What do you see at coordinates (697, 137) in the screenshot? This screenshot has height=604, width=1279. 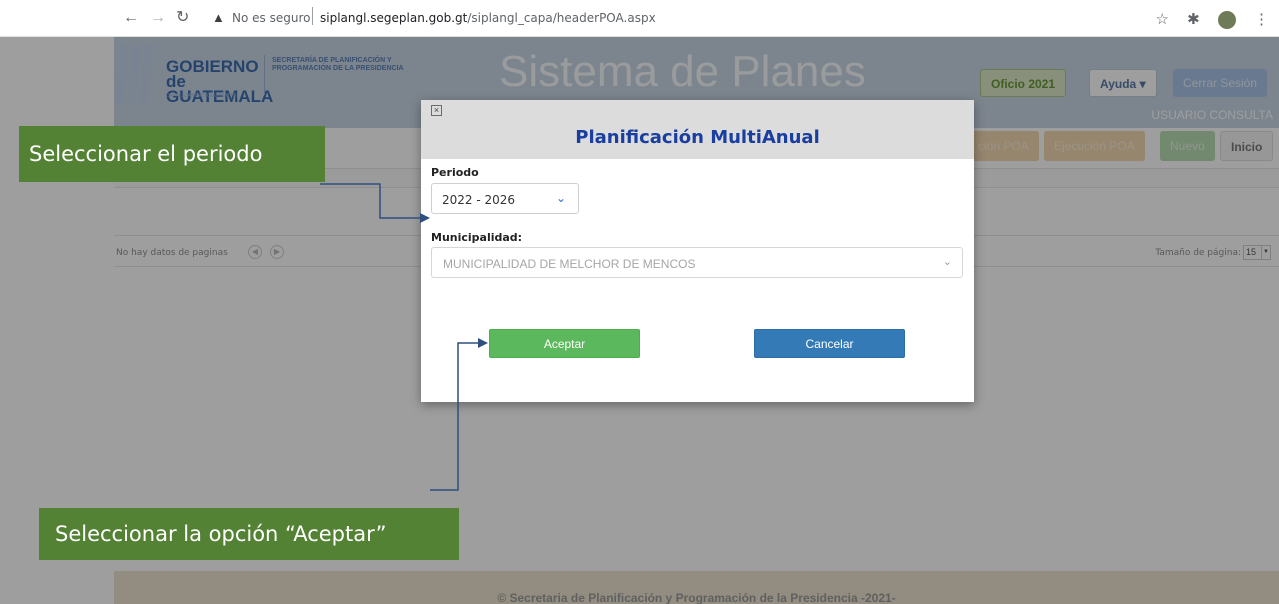 I see `modal-title: Planificación MultiAnual` at bounding box center [697, 137].